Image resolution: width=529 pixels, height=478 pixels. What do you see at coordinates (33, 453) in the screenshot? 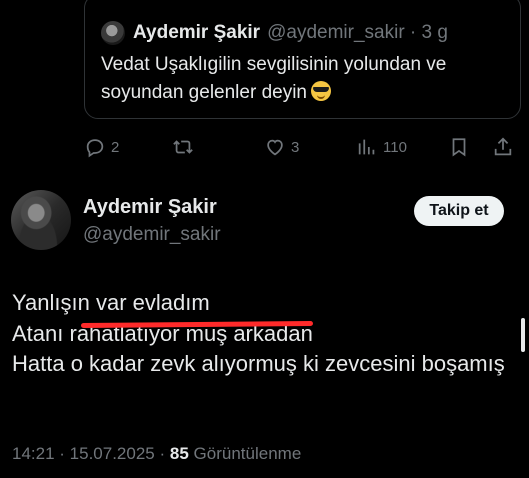
I see `tweet-time: 14:21` at bounding box center [33, 453].